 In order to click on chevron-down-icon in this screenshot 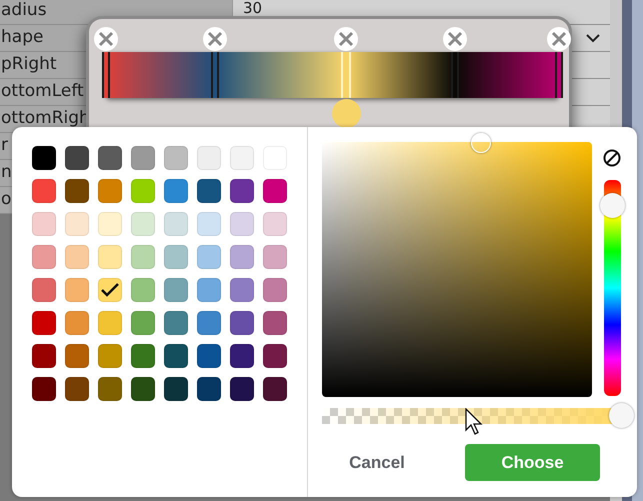, I will do `click(593, 38)`.